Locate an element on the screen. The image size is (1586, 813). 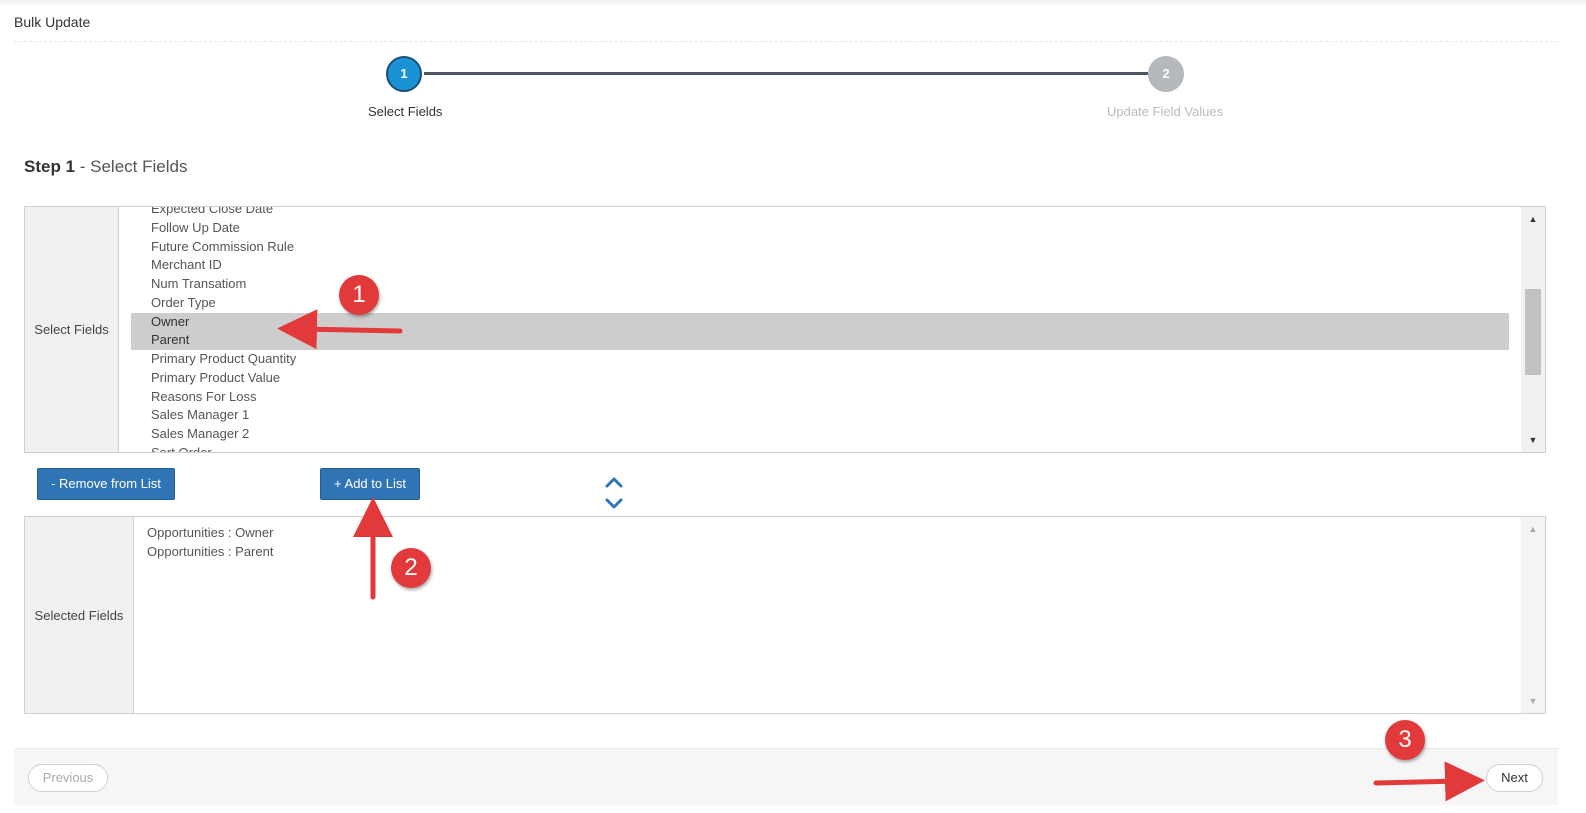
chevron-down-icon is located at coordinates (614, 504).